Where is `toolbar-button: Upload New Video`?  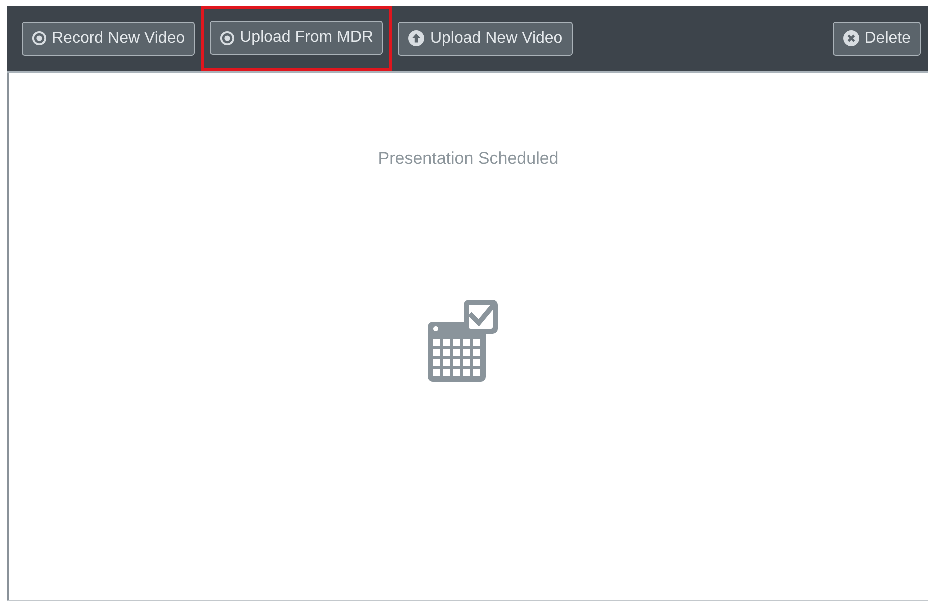 toolbar-button: Upload New Video is located at coordinates (485, 39).